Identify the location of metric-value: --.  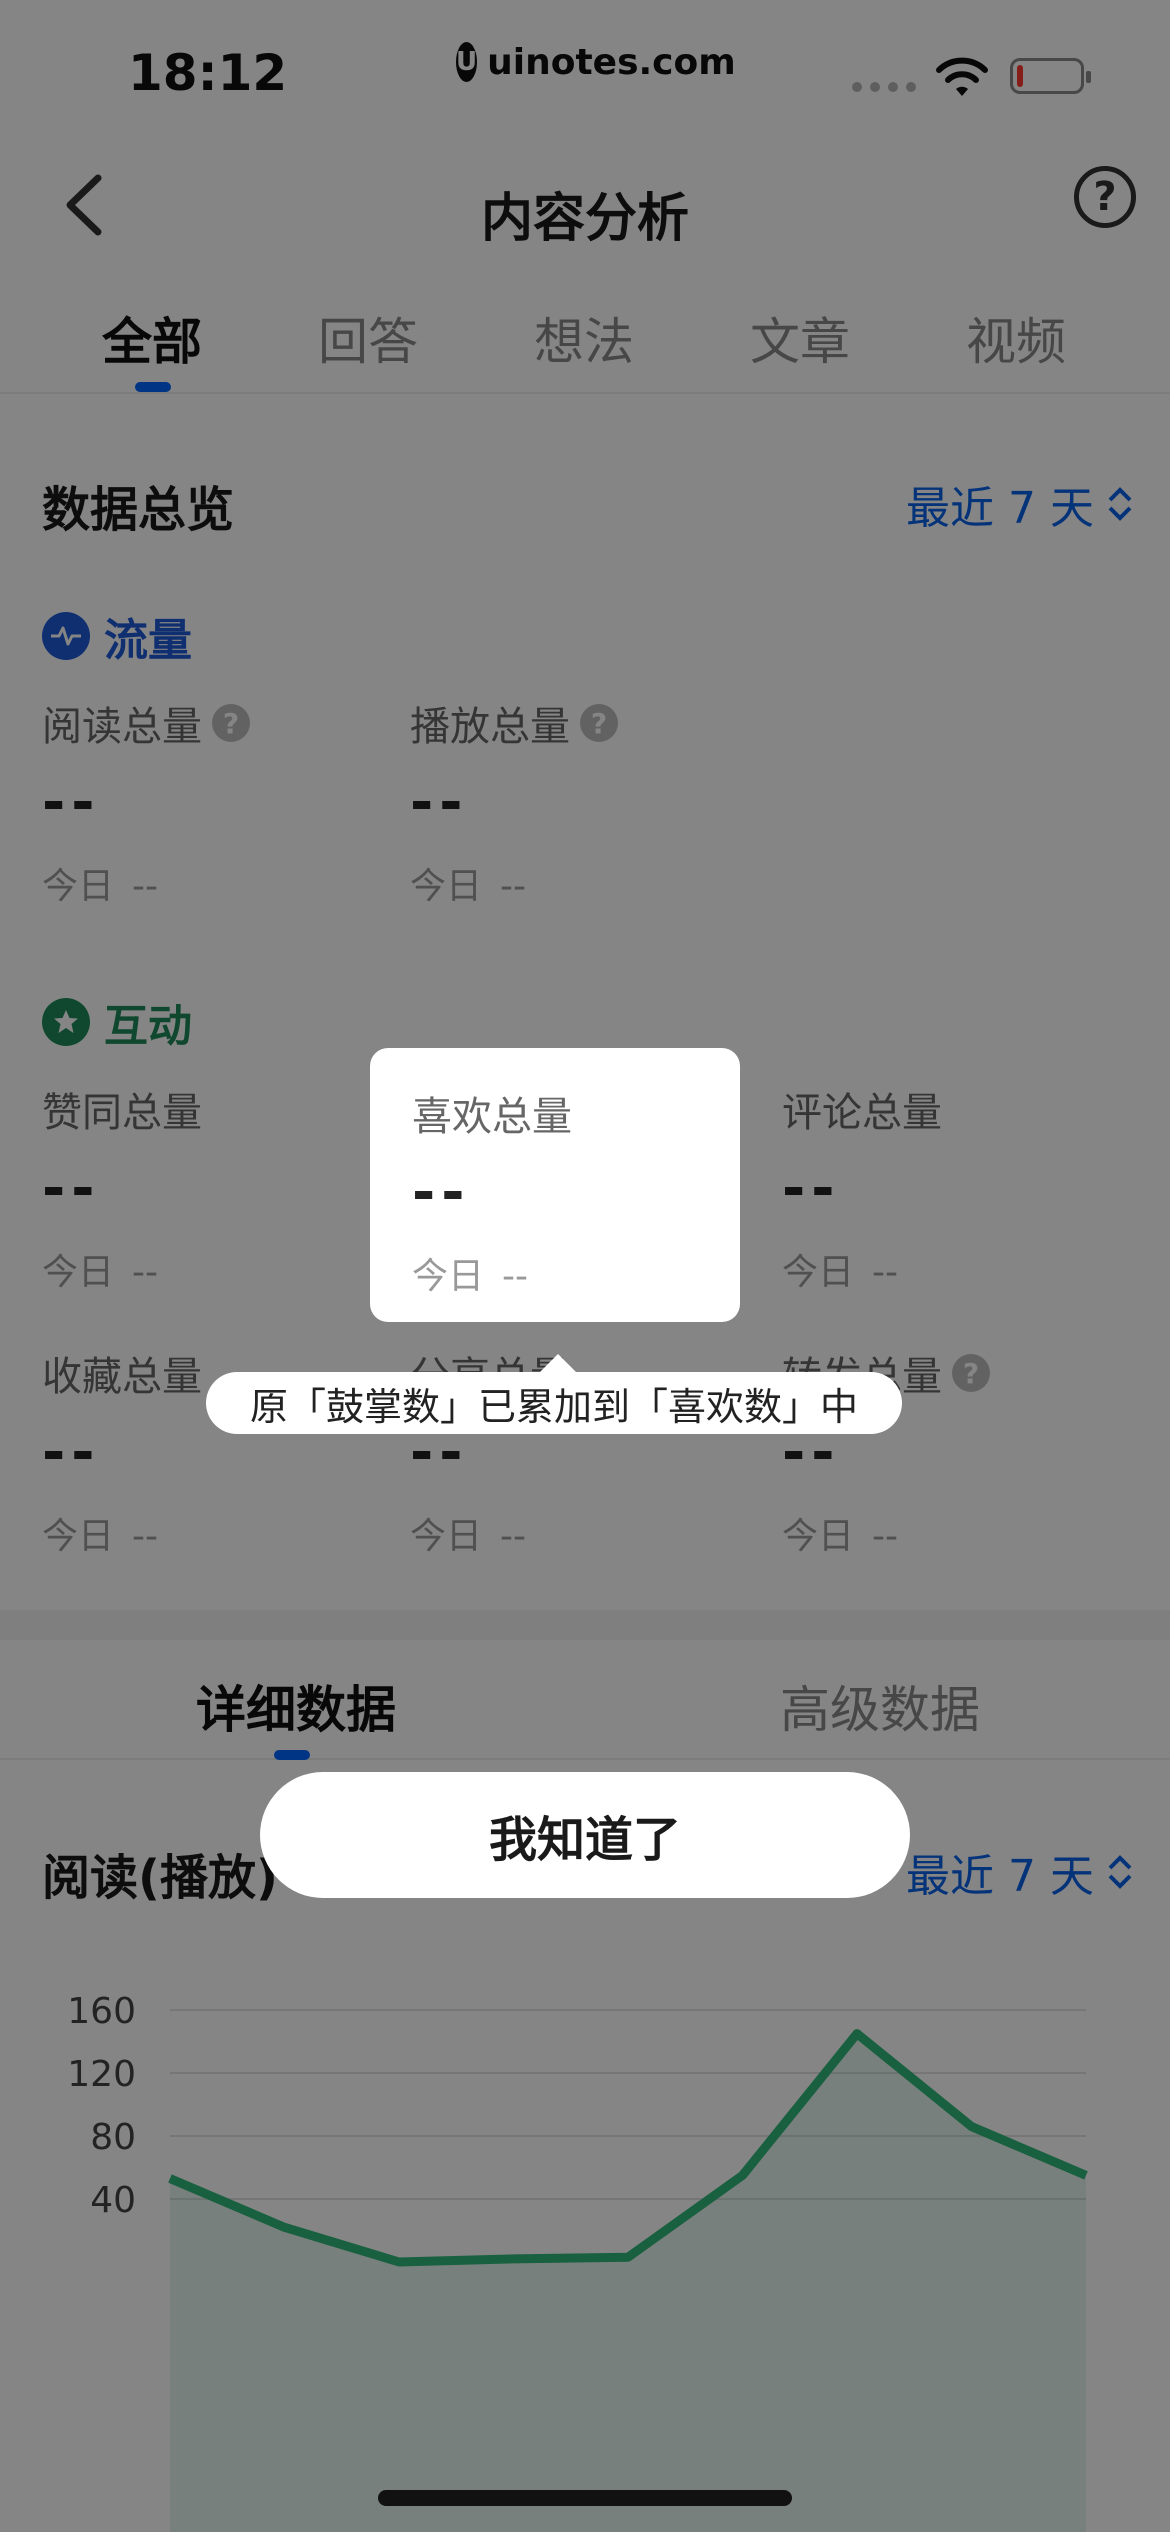
(441, 1192).